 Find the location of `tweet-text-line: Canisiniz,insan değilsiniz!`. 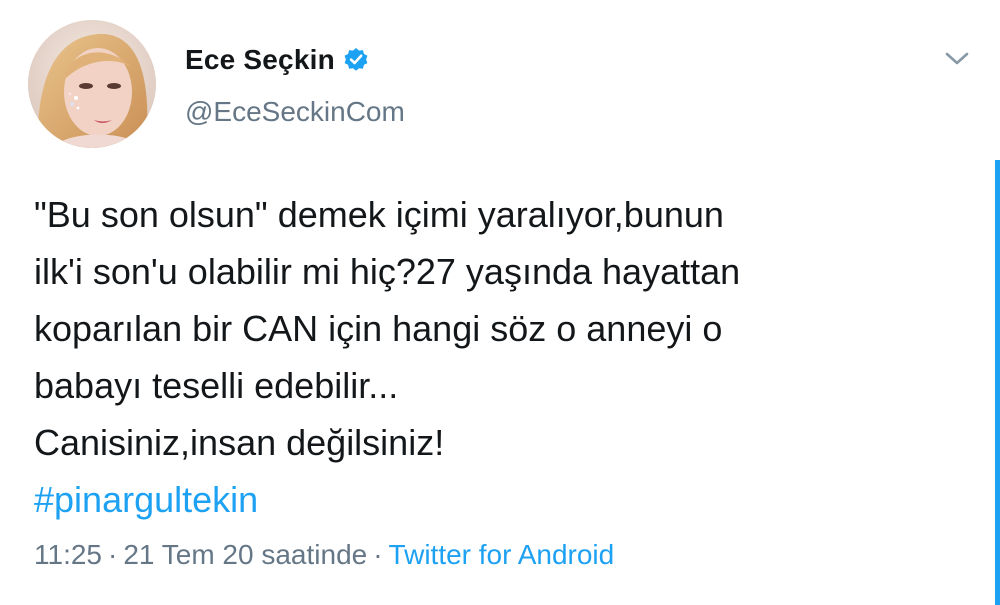

tweet-text-line: Canisiniz,insan değilsiniz! is located at coordinates (239, 442).